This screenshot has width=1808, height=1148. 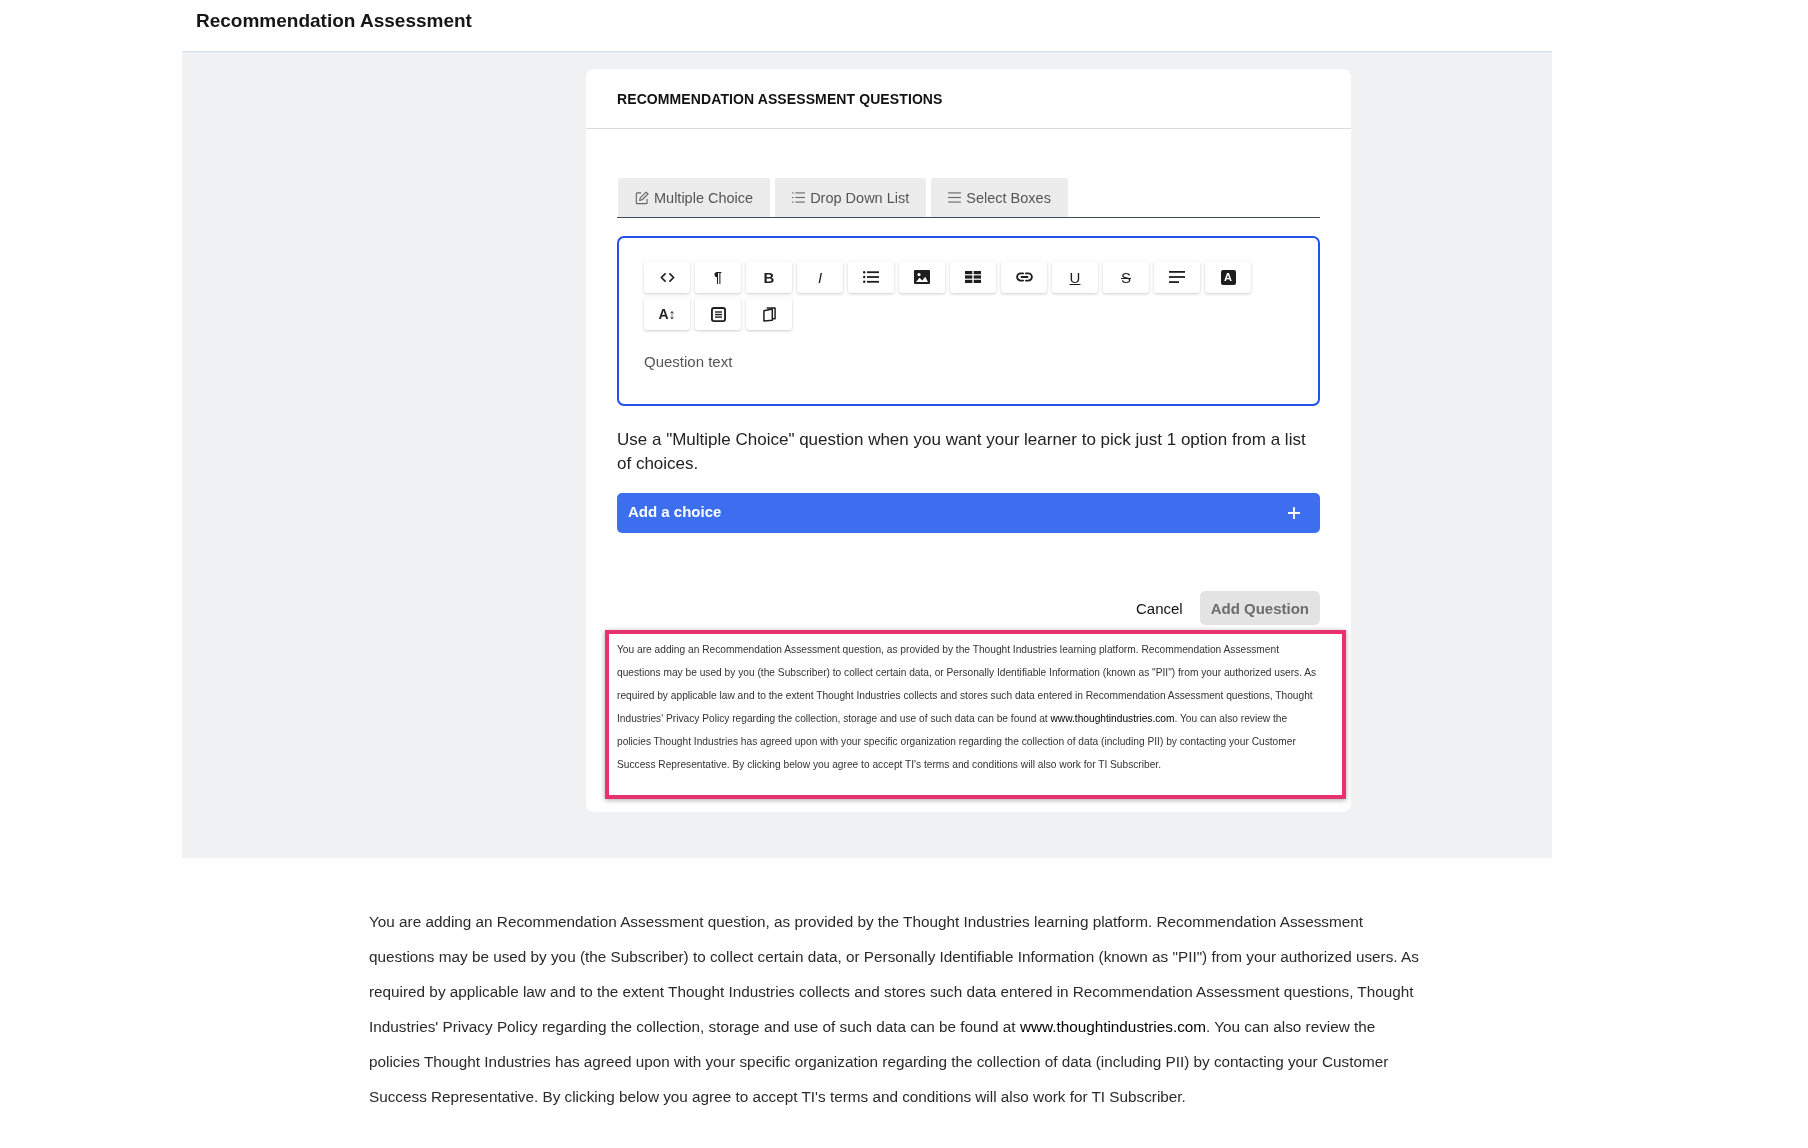 I want to click on bullet-list-button, so click(x=871, y=277).